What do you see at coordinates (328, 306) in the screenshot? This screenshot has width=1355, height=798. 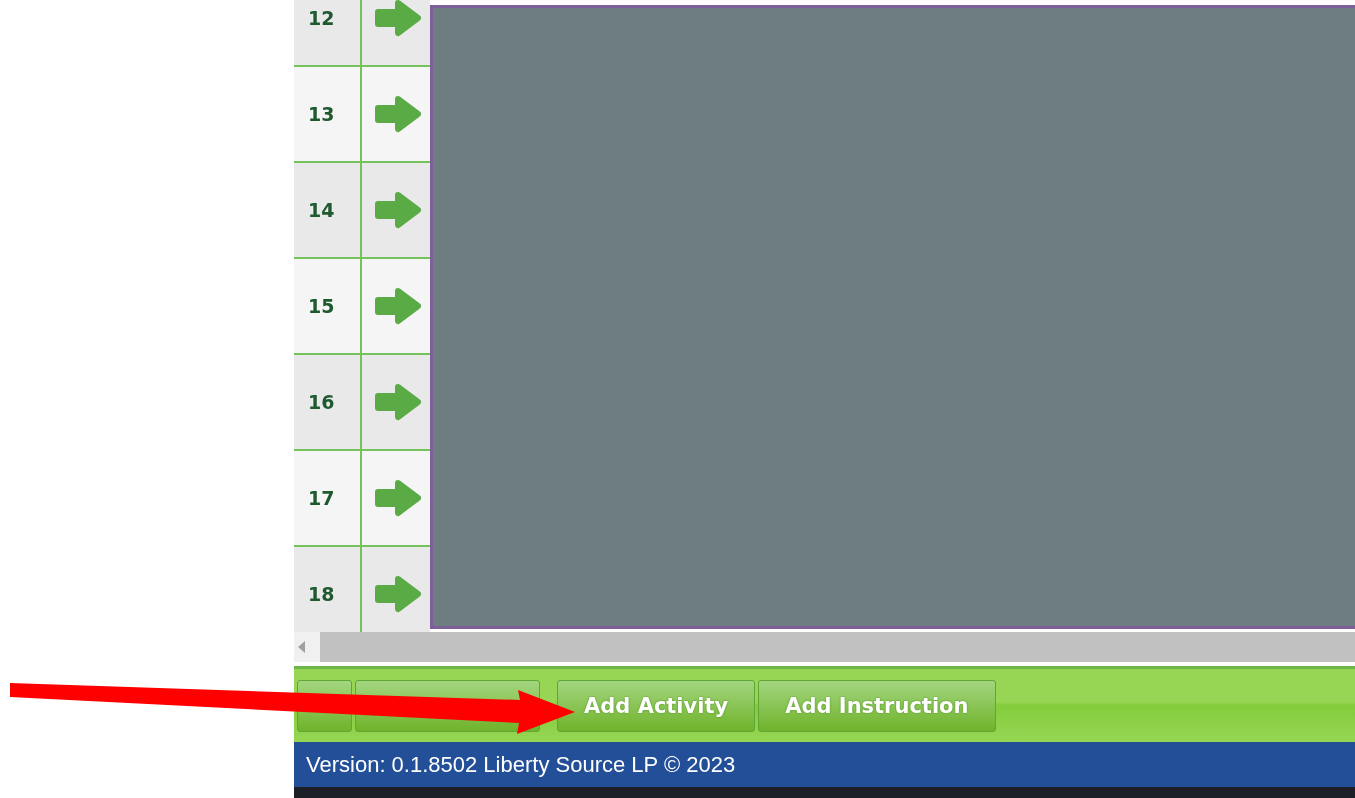 I see `row-number: 15` at bounding box center [328, 306].